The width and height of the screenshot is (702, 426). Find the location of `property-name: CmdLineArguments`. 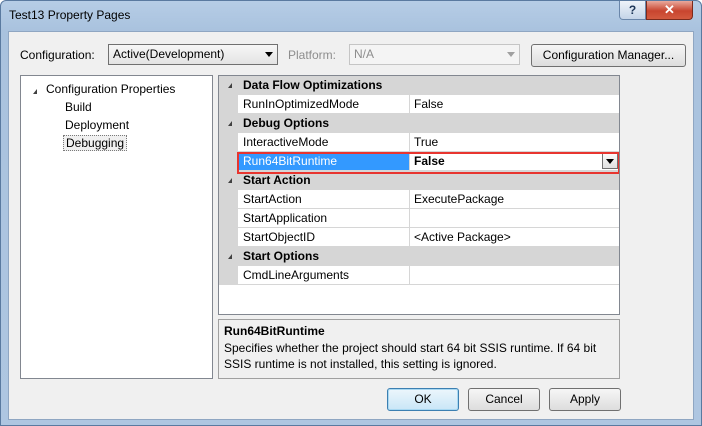

property-name: CmdLineArguments is located at coordinates (324, 275).